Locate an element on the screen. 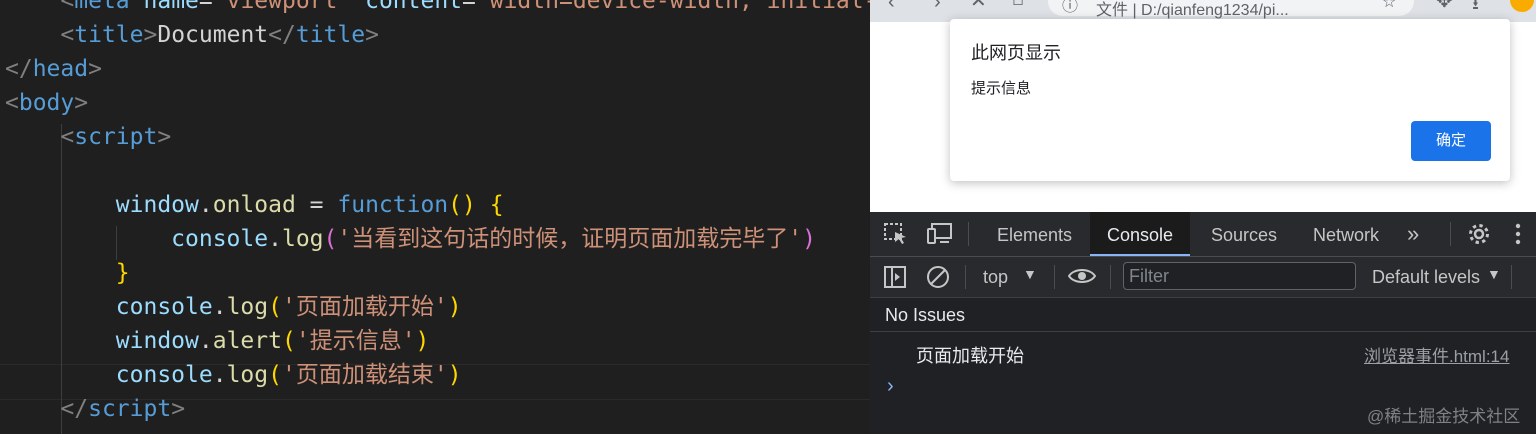 This screenshot has height=434, width=1536. close-icon: ✕ is located at coordinates (978, 6).